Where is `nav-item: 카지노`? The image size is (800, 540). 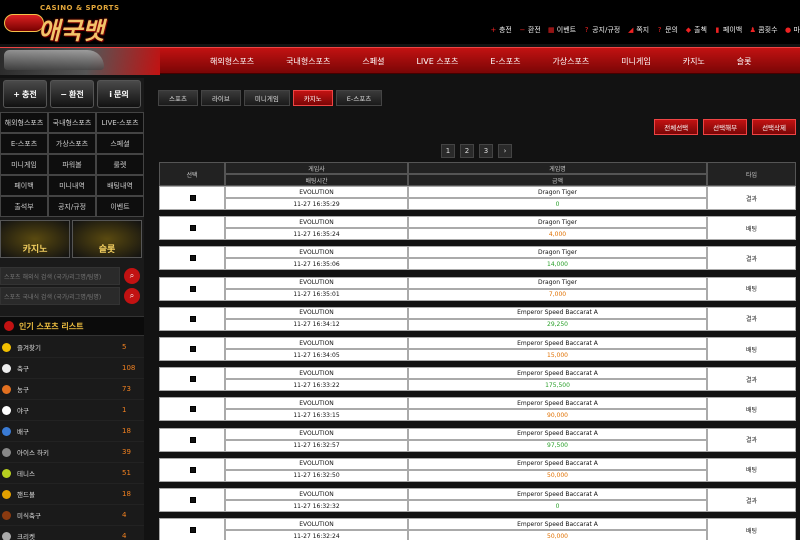
nav-item: 카지노 is located at coordinates (694, 61).